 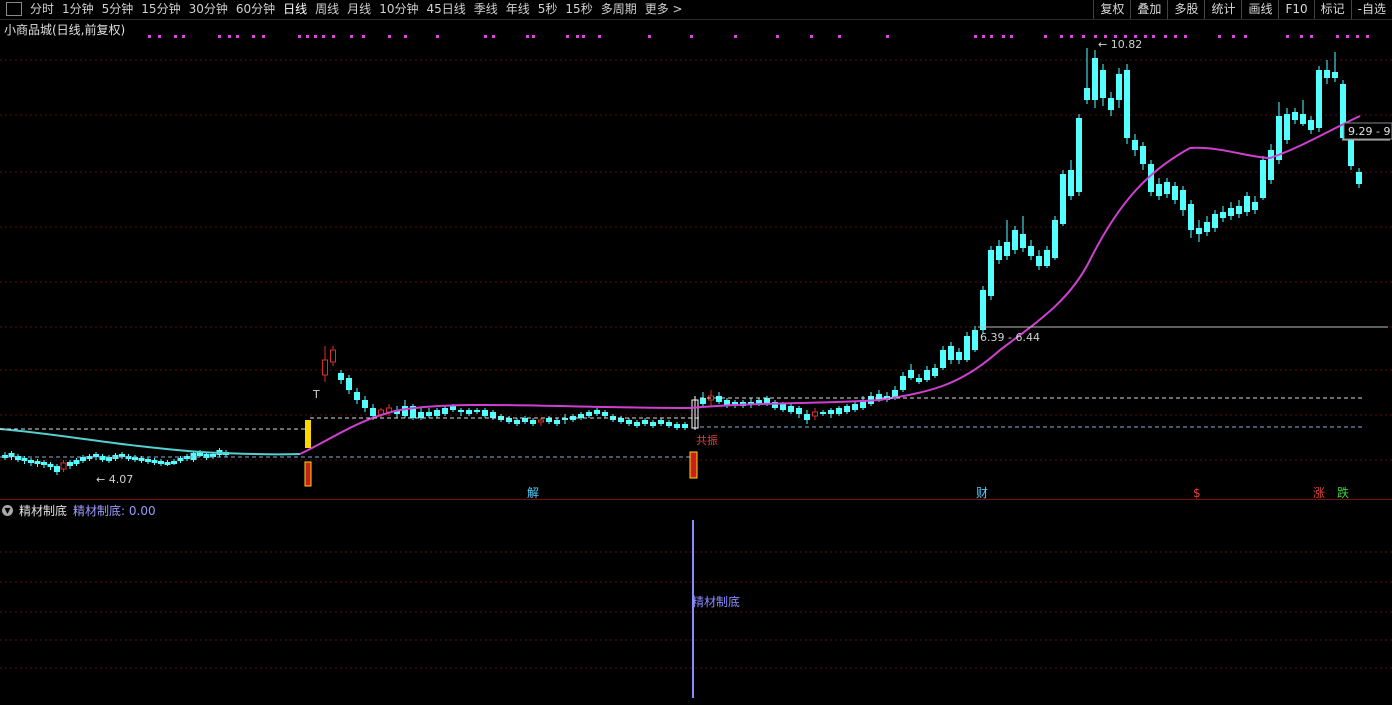 What do you see at coordinates (327, 9) in the screenshot?
I see `period-tab: 周线` at bounding box center [327, 9].